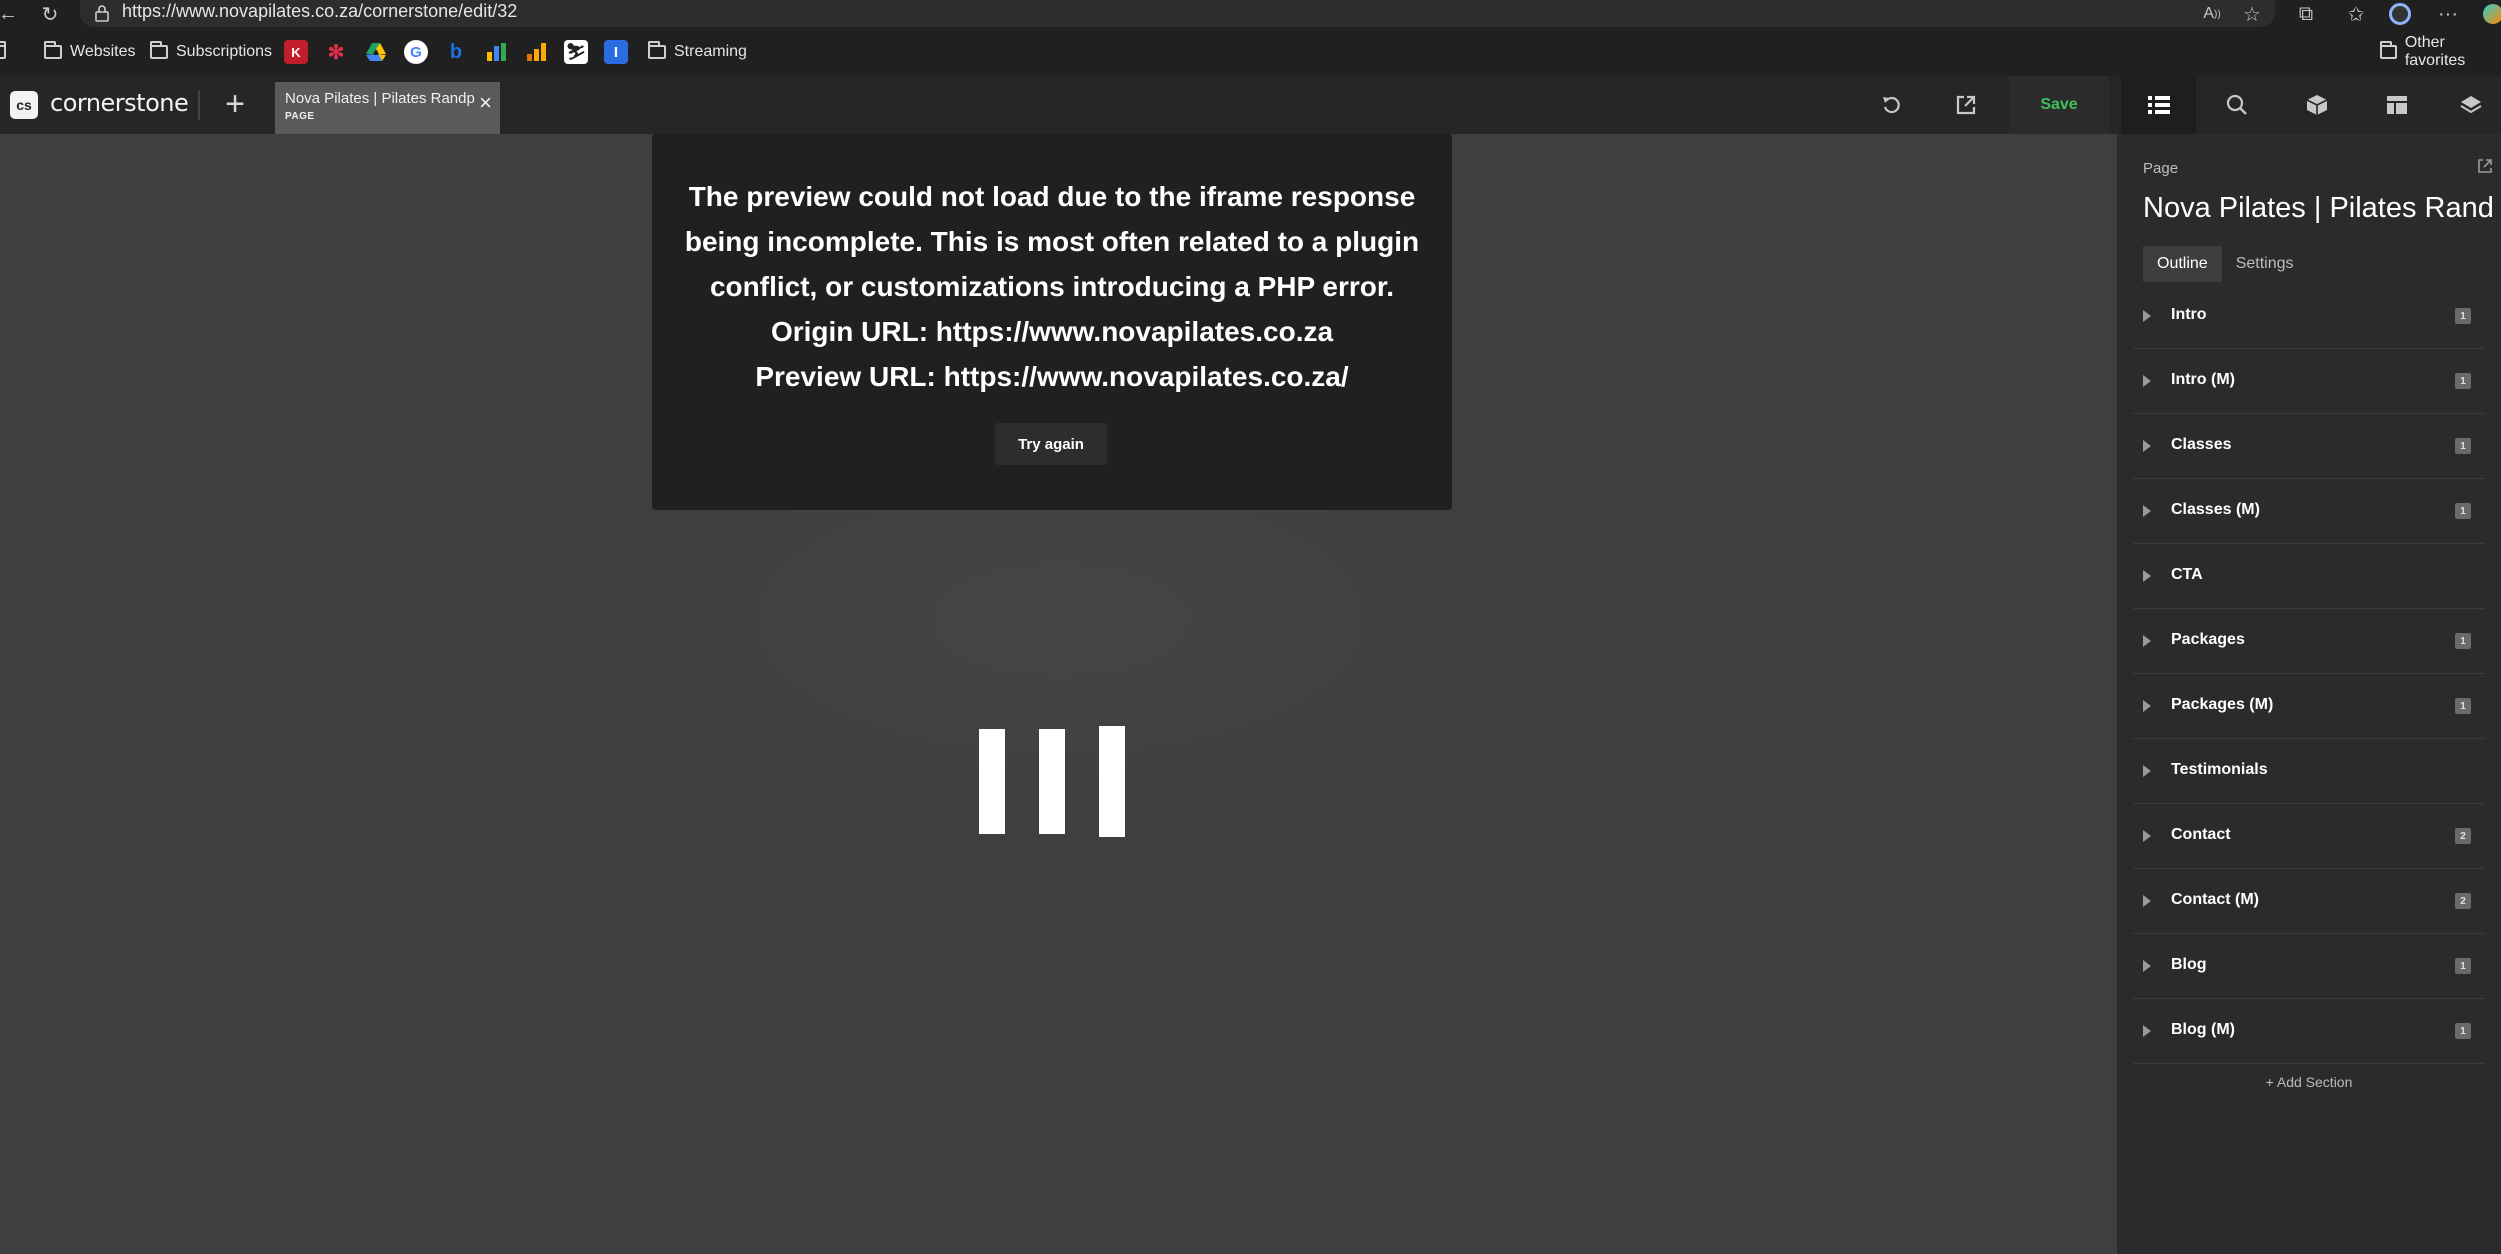 This screenshot has width=2501, height=1254. Describe the element at coordinates (235, 104) in the screenshot. I see `add-new-button: +` at that location.